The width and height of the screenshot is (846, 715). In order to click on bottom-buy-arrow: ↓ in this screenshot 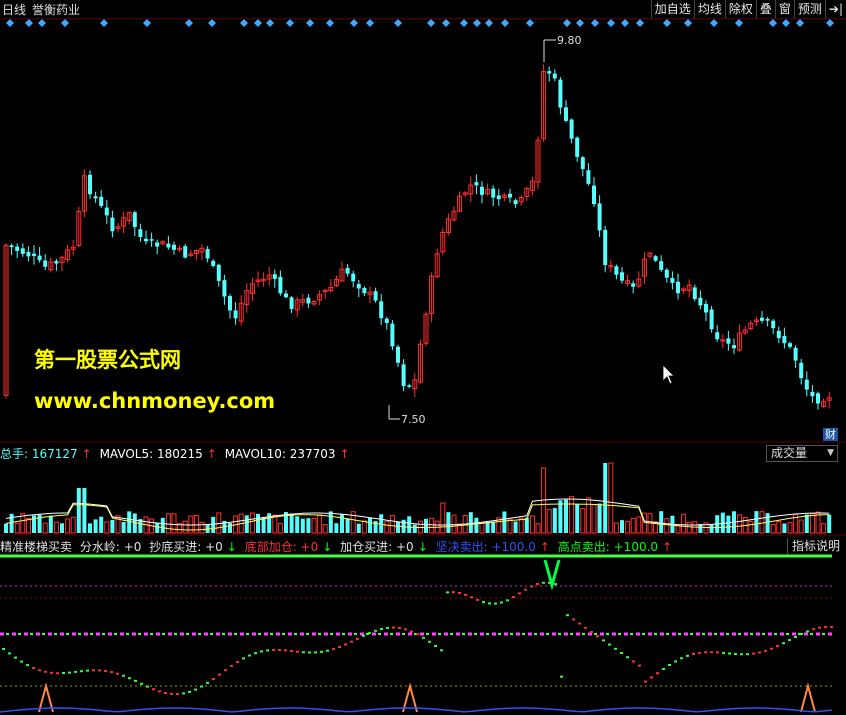, I will do `click(231, 547)`.